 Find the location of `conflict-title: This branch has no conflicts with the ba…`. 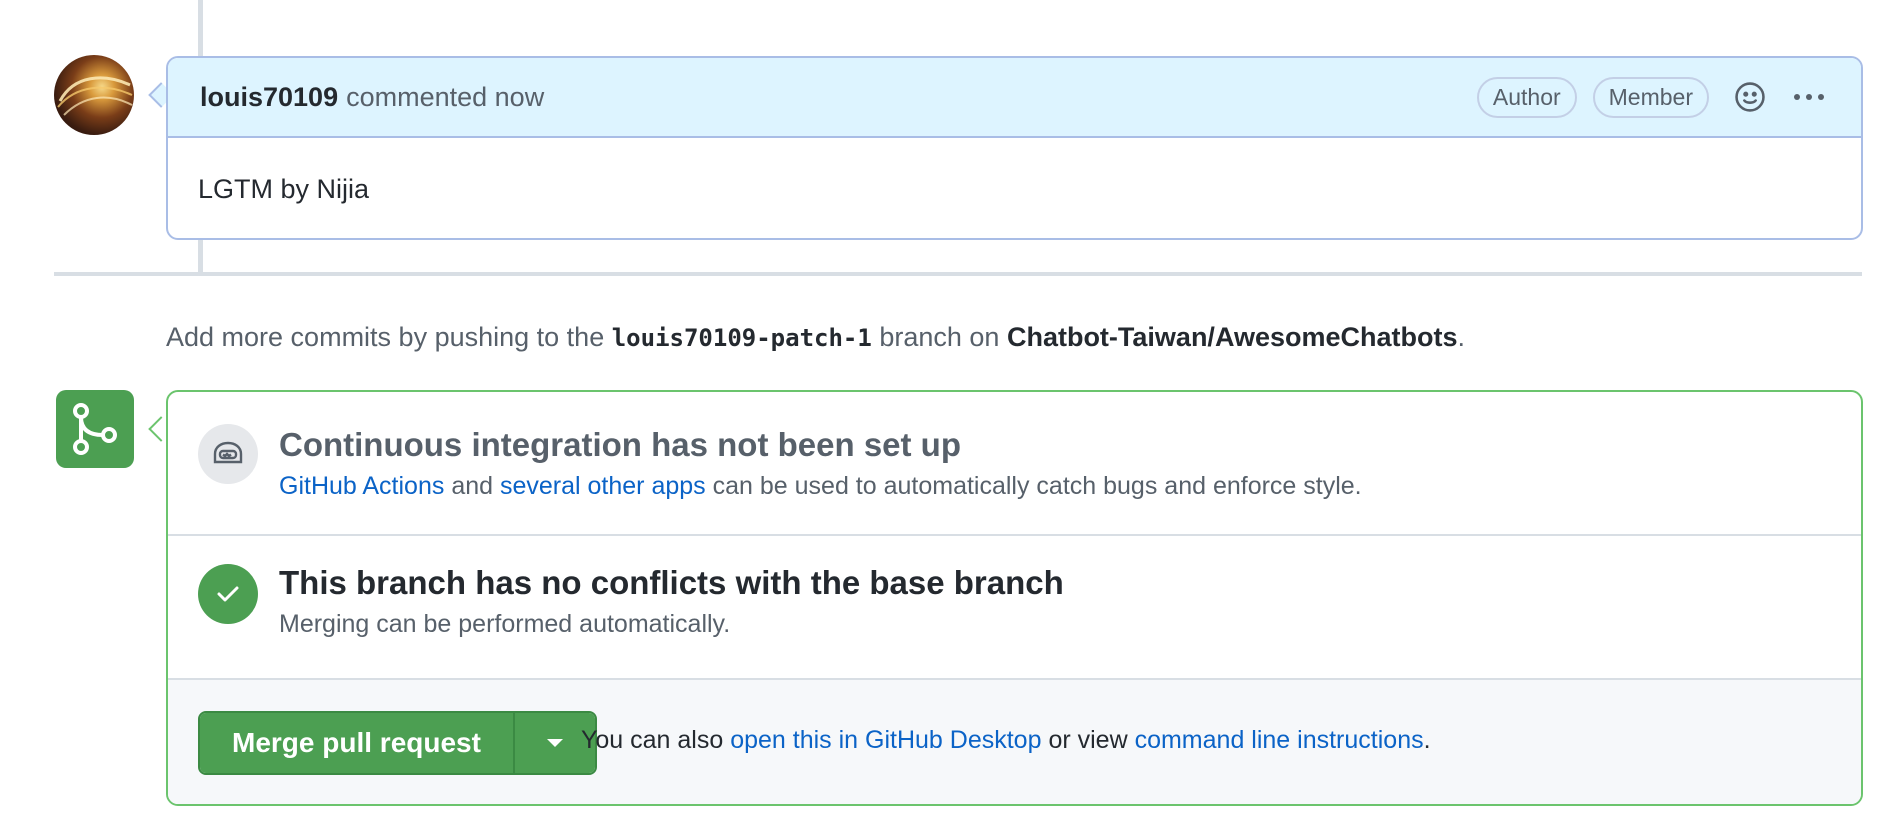

conflict-title: This branch has no conflicts with the ba… is located at coordinates (671, 582).